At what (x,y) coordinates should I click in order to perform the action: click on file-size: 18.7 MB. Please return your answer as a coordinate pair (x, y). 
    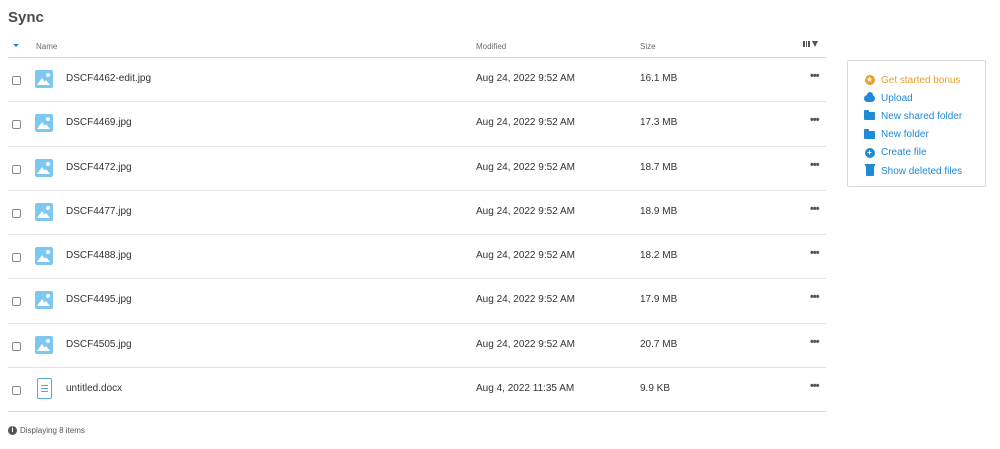
    Looking at the image, I should click on (659, 167).